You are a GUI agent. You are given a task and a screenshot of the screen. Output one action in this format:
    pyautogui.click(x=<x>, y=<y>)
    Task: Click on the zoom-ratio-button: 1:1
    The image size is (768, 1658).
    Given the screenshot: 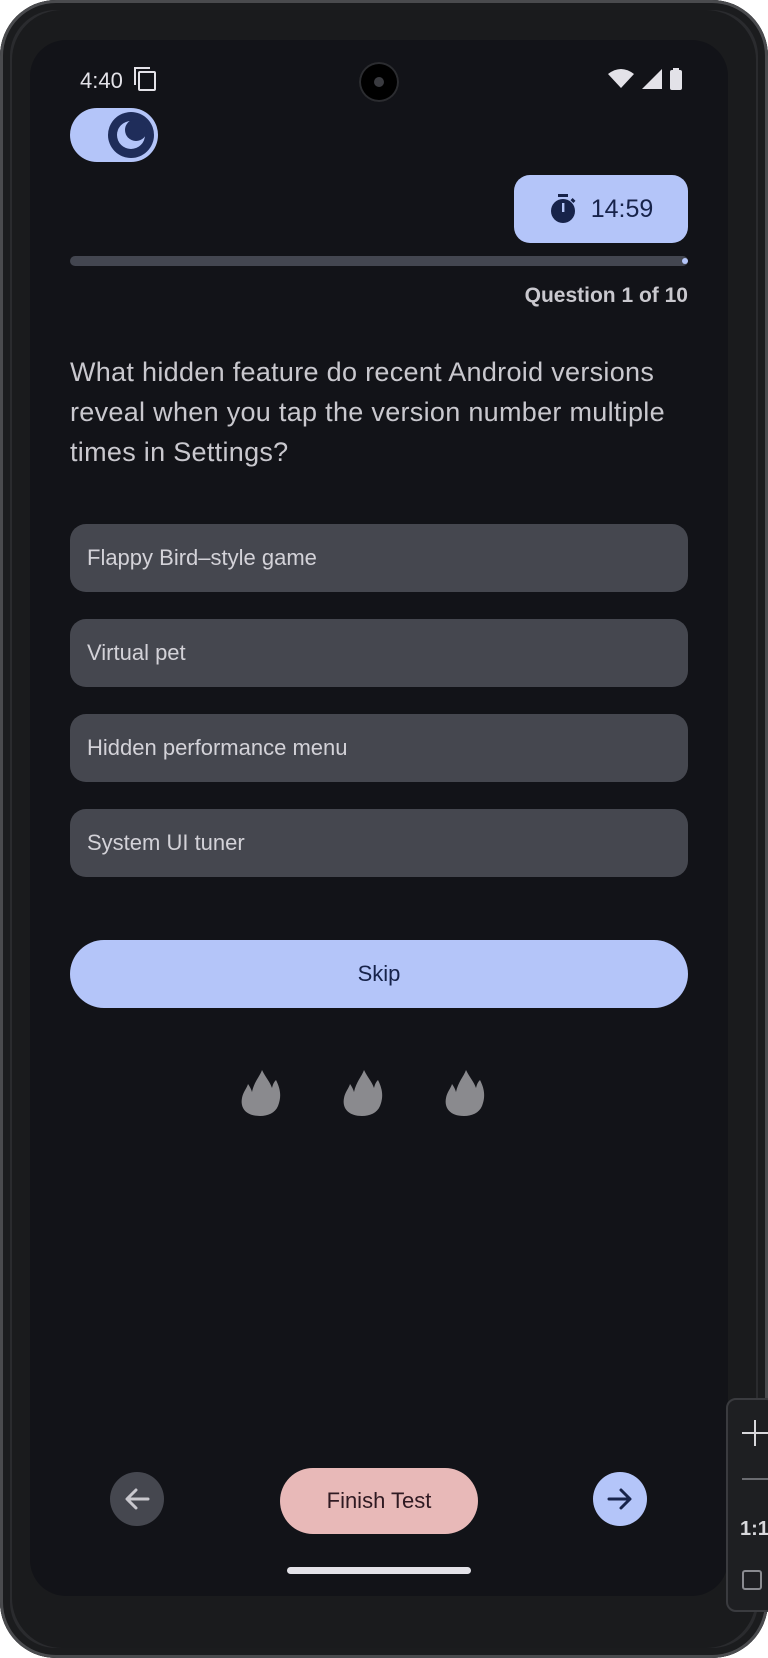 What is the action you would take?
    pyautogui.click(x=754, y=1529)
    